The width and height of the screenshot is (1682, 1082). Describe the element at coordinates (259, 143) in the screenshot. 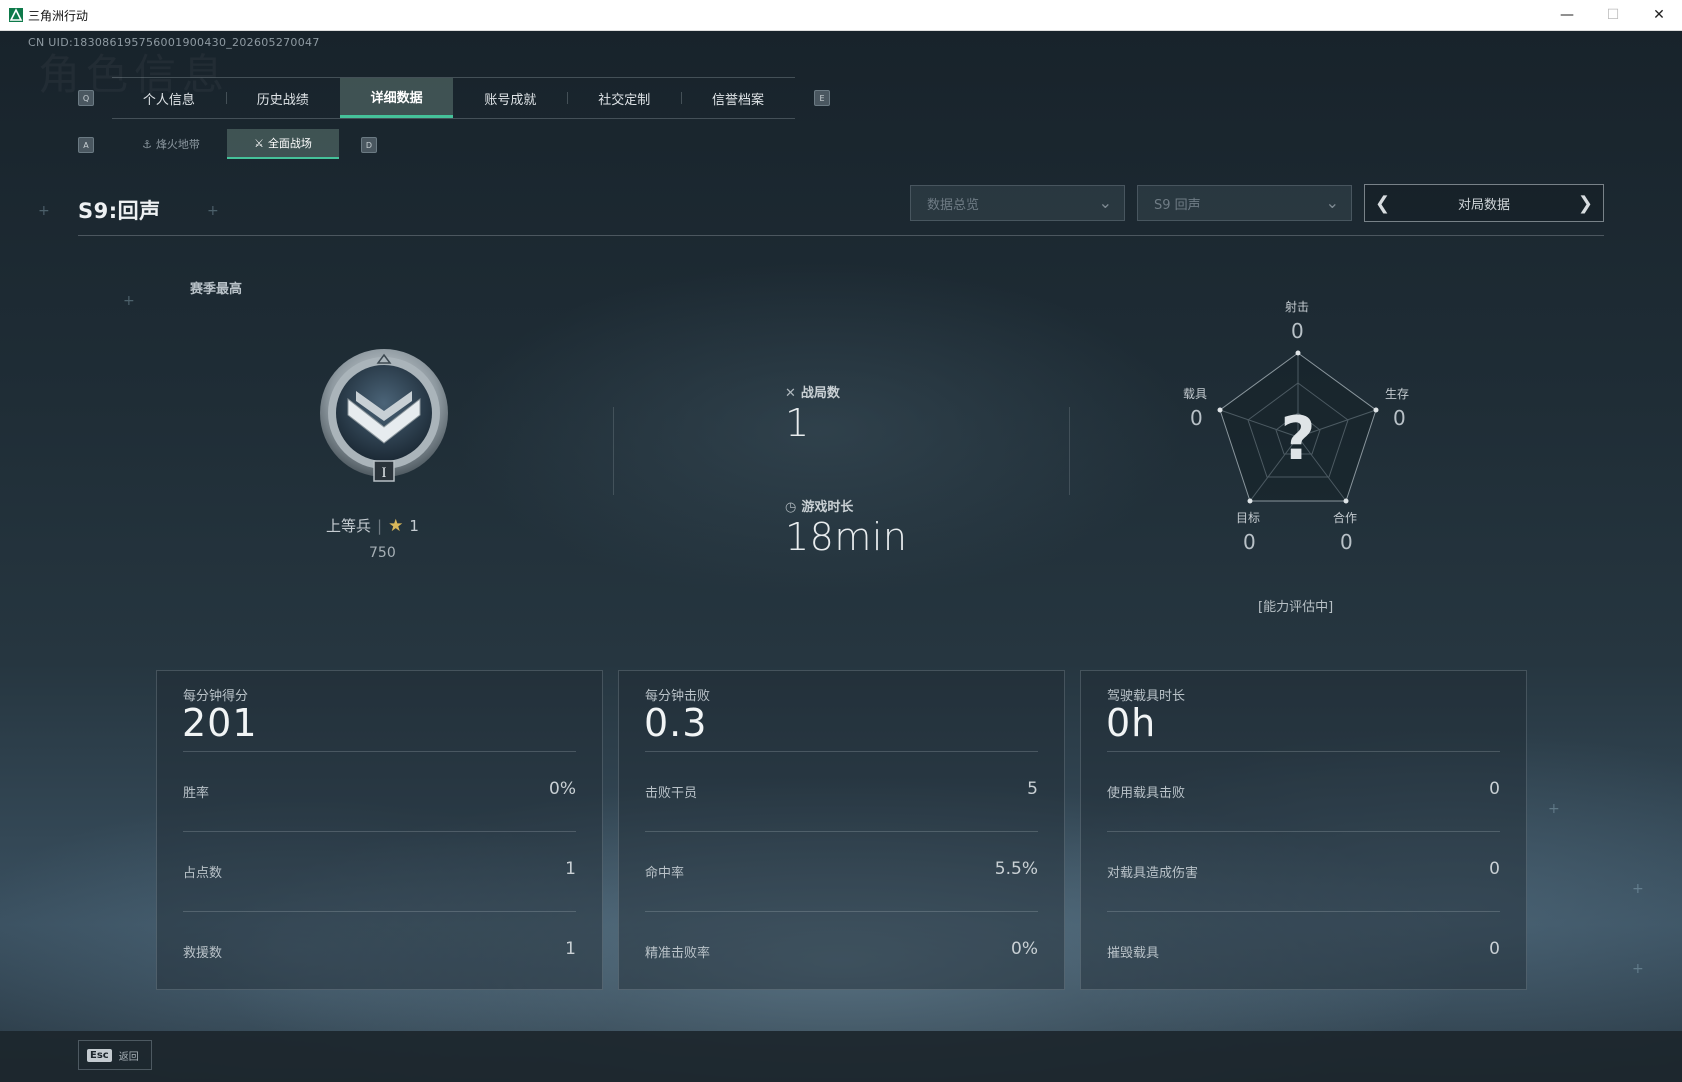

I see `crossed-swords-icon: ⚔` at that location.